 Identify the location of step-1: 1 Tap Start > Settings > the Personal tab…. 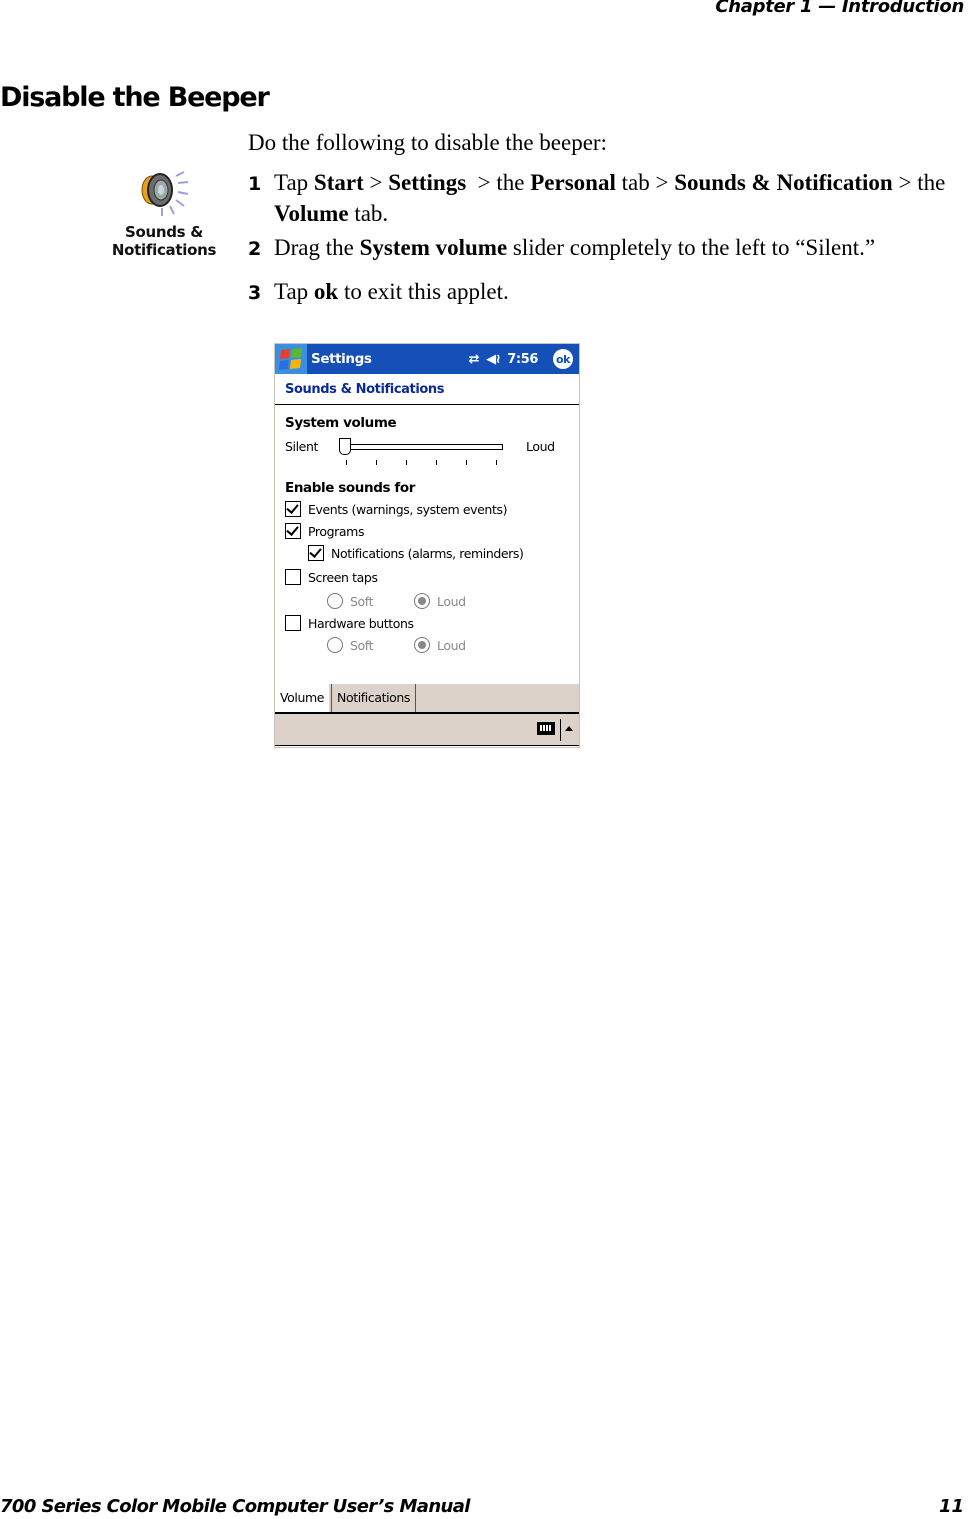
(609, 198).